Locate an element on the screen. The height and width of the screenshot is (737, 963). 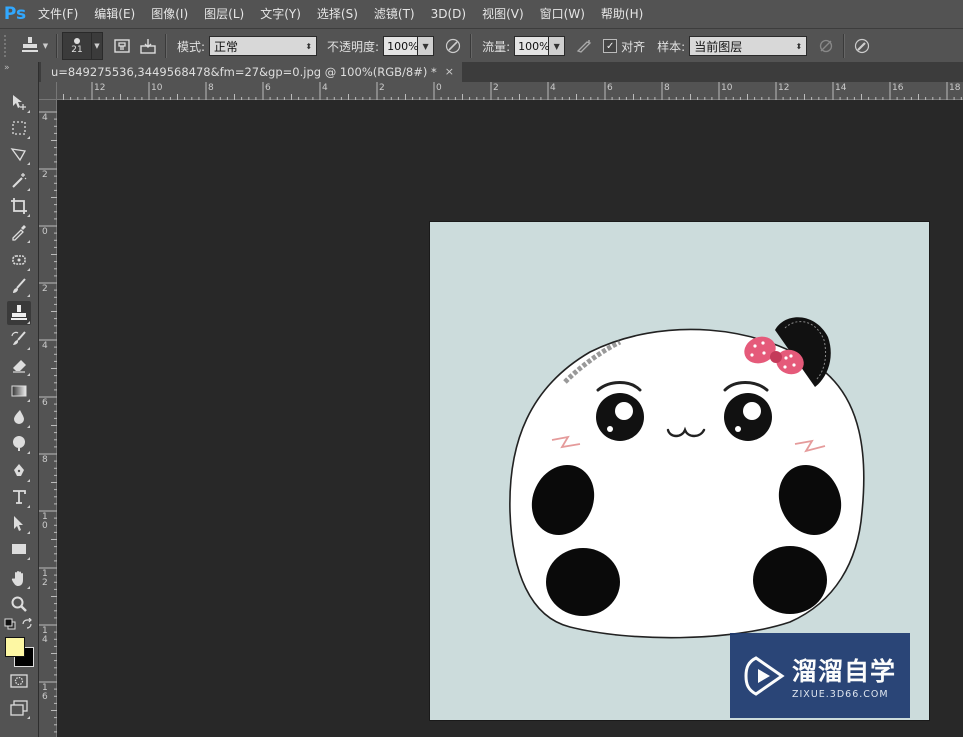
healing-brush-tool is located at coordinates (19, 260).